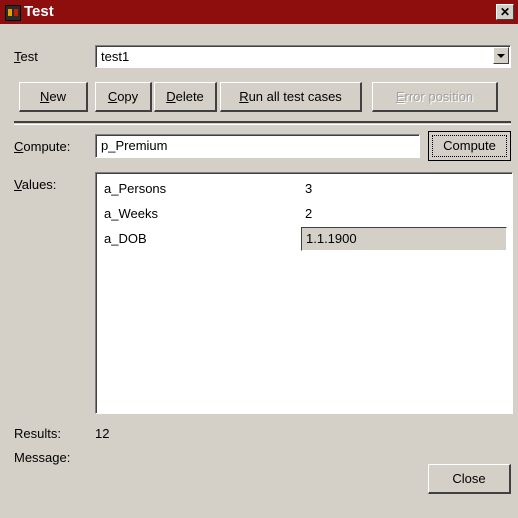  What do you see at coordinates (291, 97) in the screenshot?
I see `run-all-test-cases-button: Run all test cases` at bounding box center [291, 97].